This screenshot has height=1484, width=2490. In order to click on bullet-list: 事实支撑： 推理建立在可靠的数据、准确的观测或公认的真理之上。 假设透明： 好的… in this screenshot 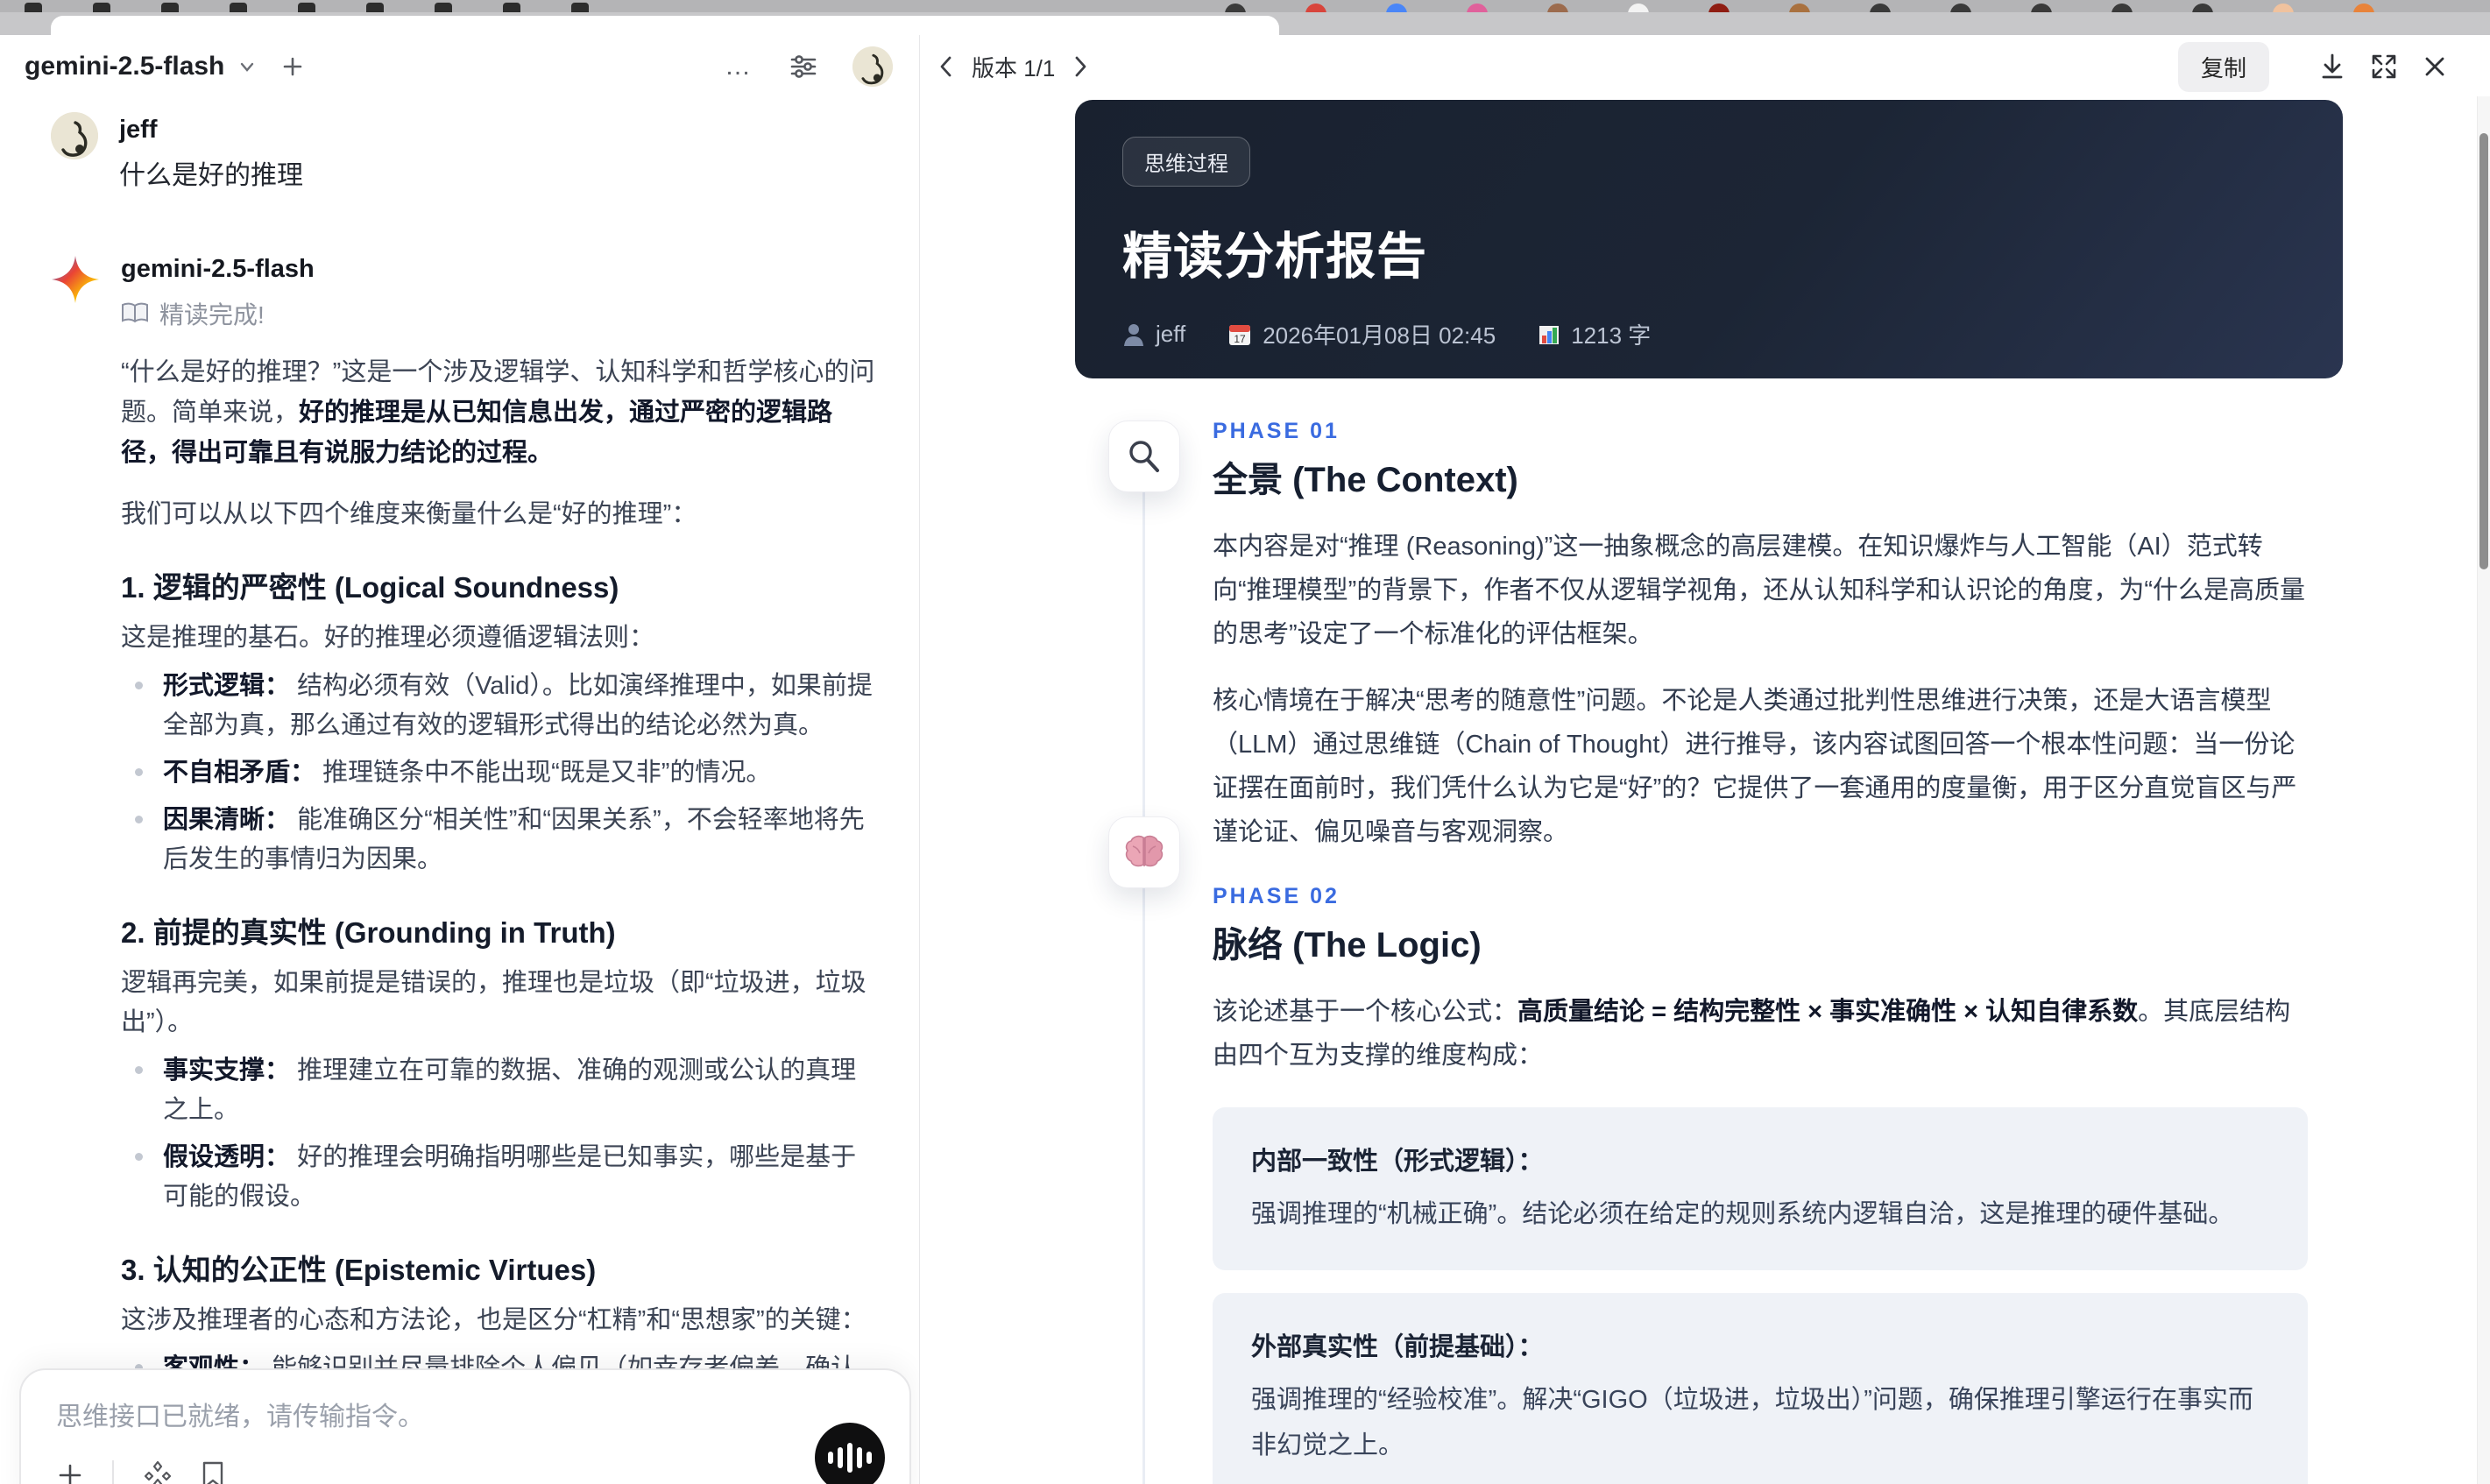, I will do `click(498, 1134)`.